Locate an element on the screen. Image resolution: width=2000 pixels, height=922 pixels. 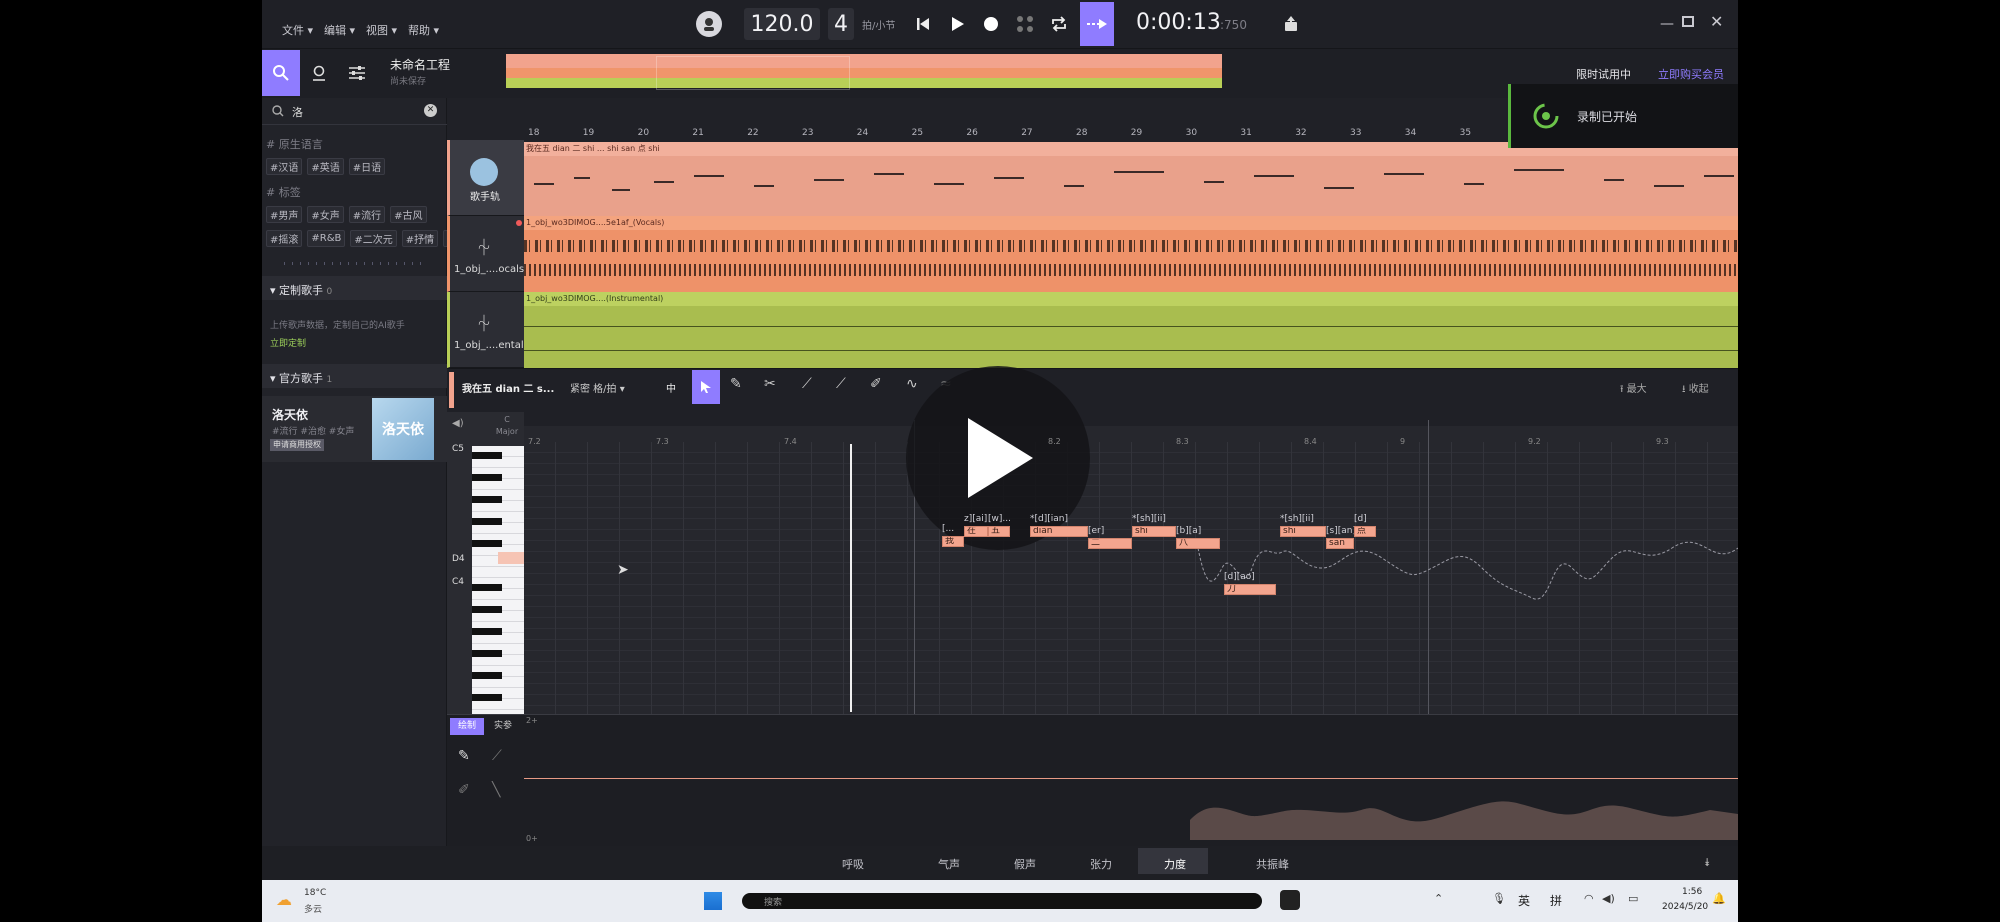
track-header-instr: ⏆ 1_obj_....ental) is located at coordinates (487, 330).